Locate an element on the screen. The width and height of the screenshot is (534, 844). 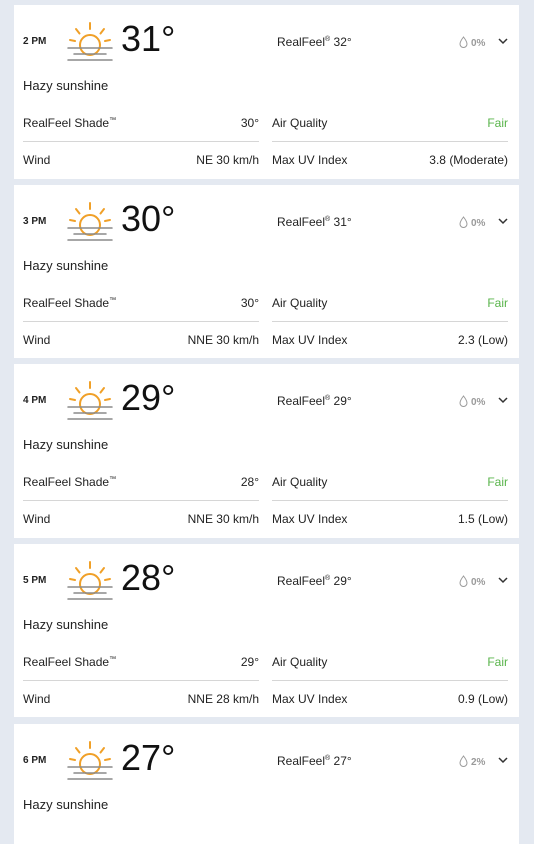
uv-index-value: 0.9 (Low) is located at coordinates (482, 699).